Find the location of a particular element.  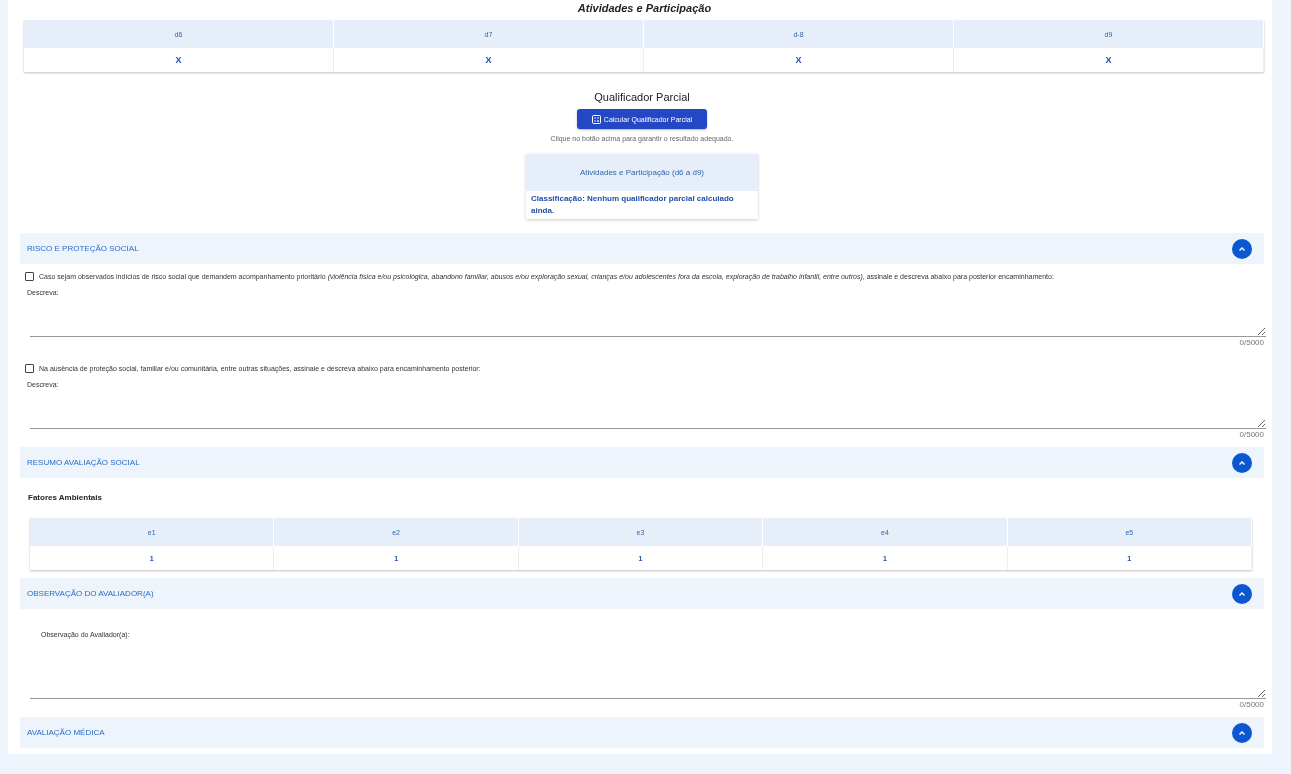

classification-text: Classificação: Nenhum qualificador parcial calculado ainda. is located at coordinates (632, 205).